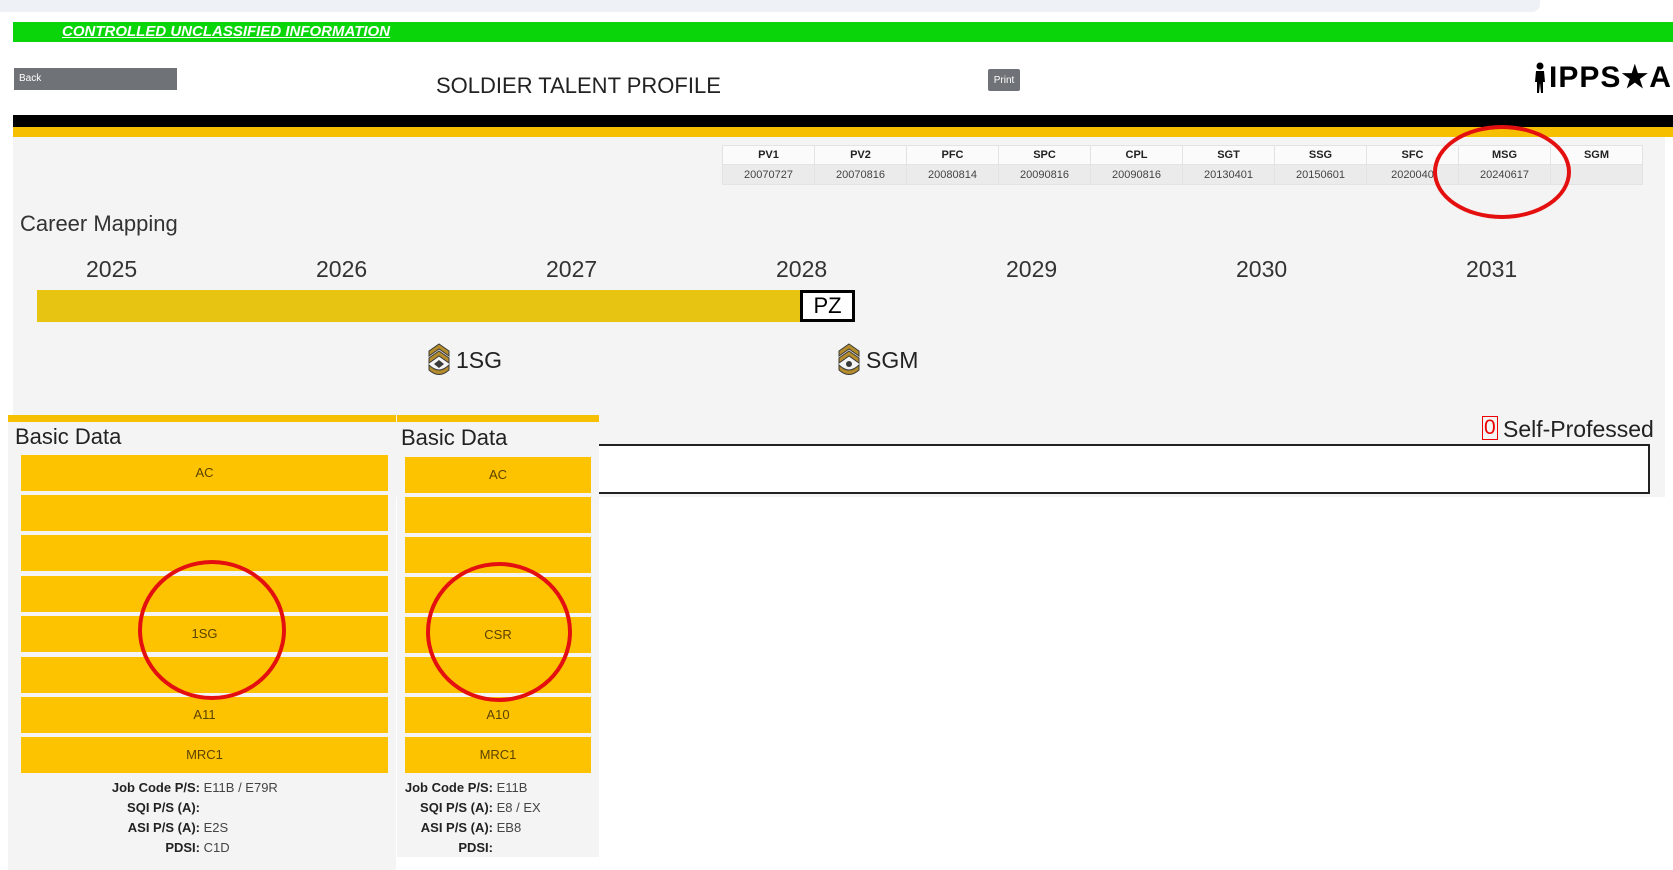 This screenshot has height=870, width=1673. I want to click on info-row: ASI P/S (A): EB8, so click(498, 830).